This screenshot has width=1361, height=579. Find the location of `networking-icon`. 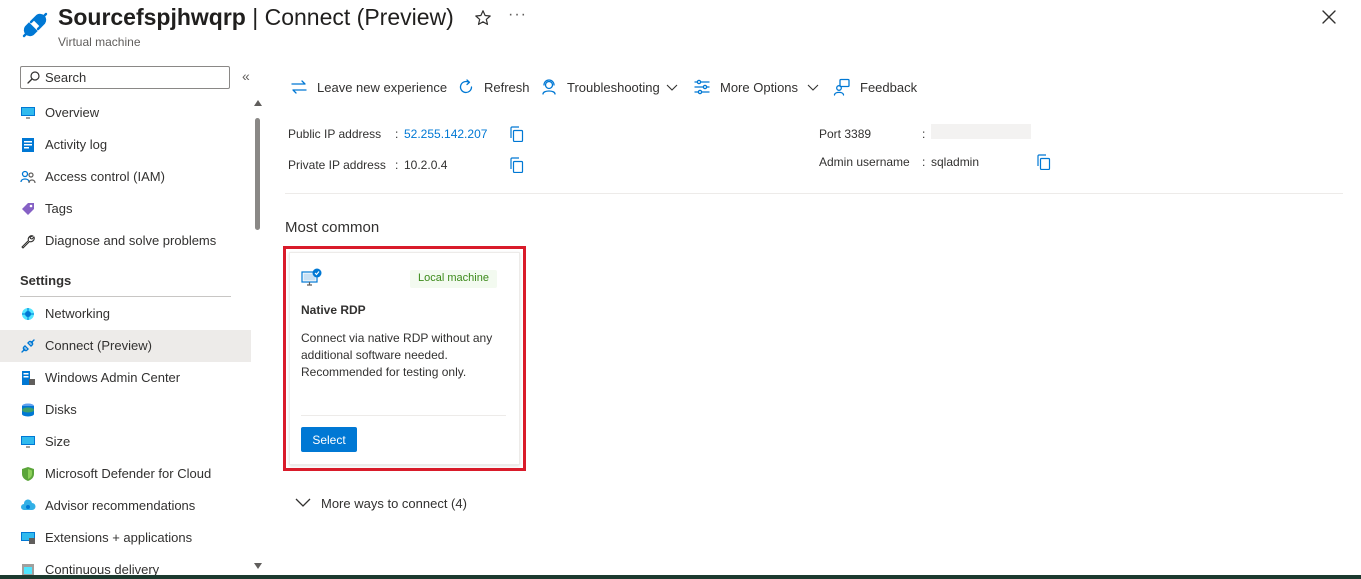

networking-icon is located at coordinates (28, 314).